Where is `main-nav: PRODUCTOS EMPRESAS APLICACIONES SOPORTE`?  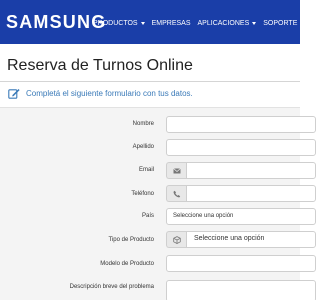 main-nav: PRODUCTOS EMPRESAS APLICACIONES SOPORTE is located at coordinates (202, 23).